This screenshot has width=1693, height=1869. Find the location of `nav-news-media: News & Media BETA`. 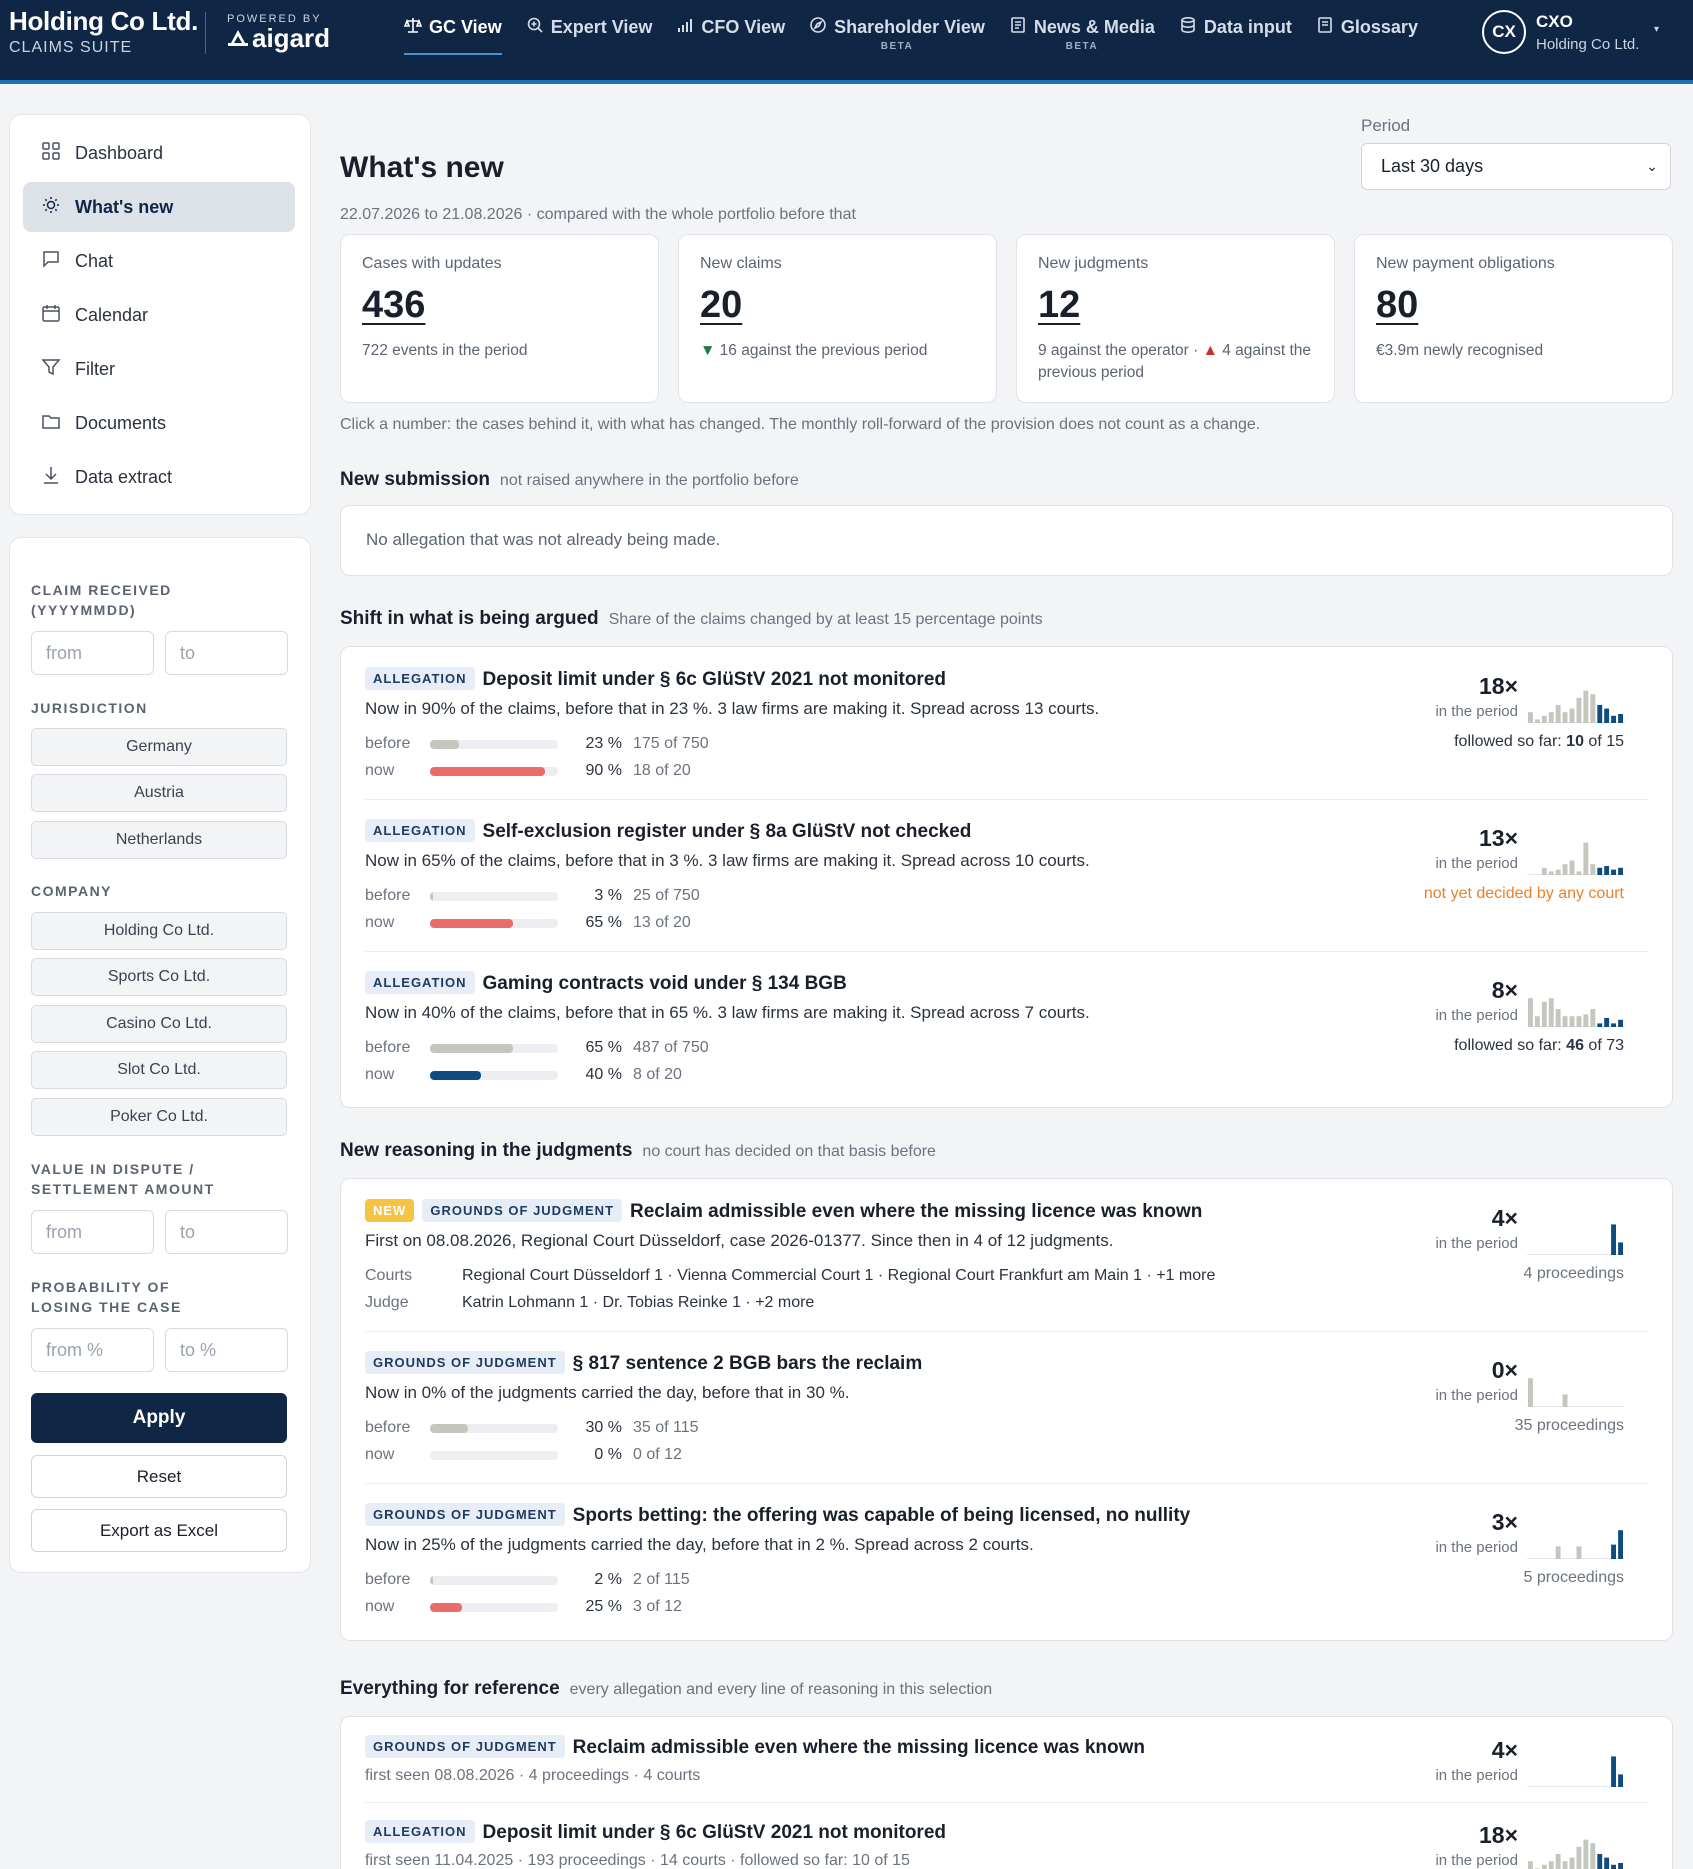

nav-news-media: News & Media BETA is located at coordinates (1082, 40).